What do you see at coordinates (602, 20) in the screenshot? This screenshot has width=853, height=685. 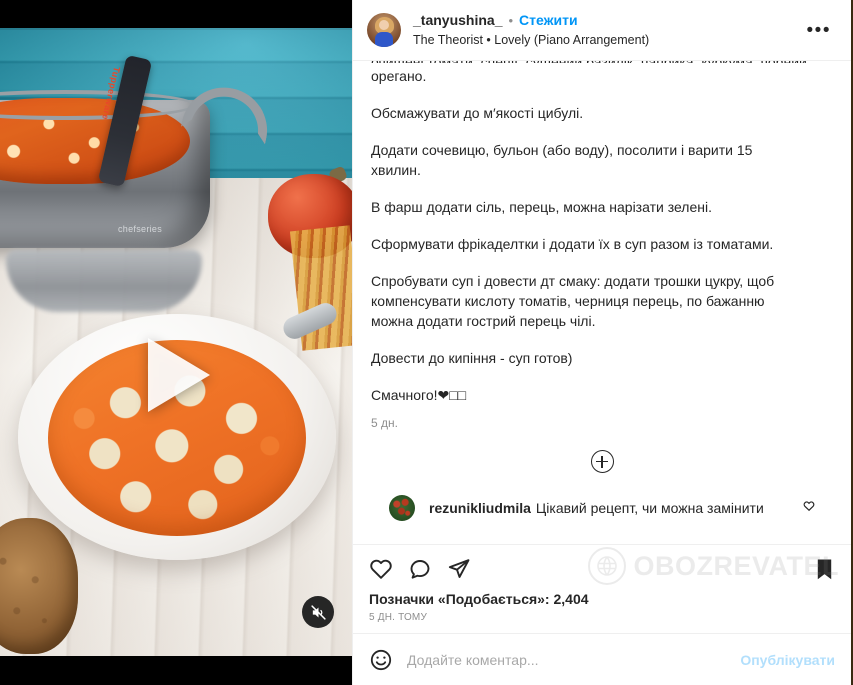 I see `header-identity-row: _tanyushina_ • Стежити` at bounding box center [602, 20].